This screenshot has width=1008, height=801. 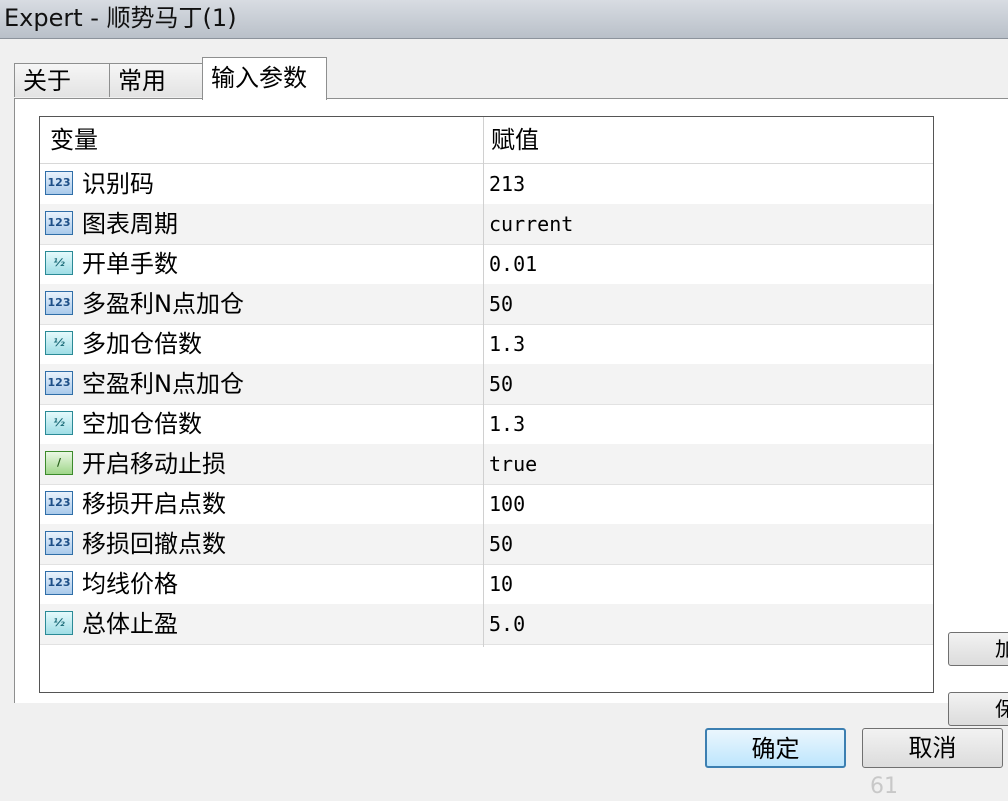 I want to click on tab-about: 关于, so click(x=62, y=80).